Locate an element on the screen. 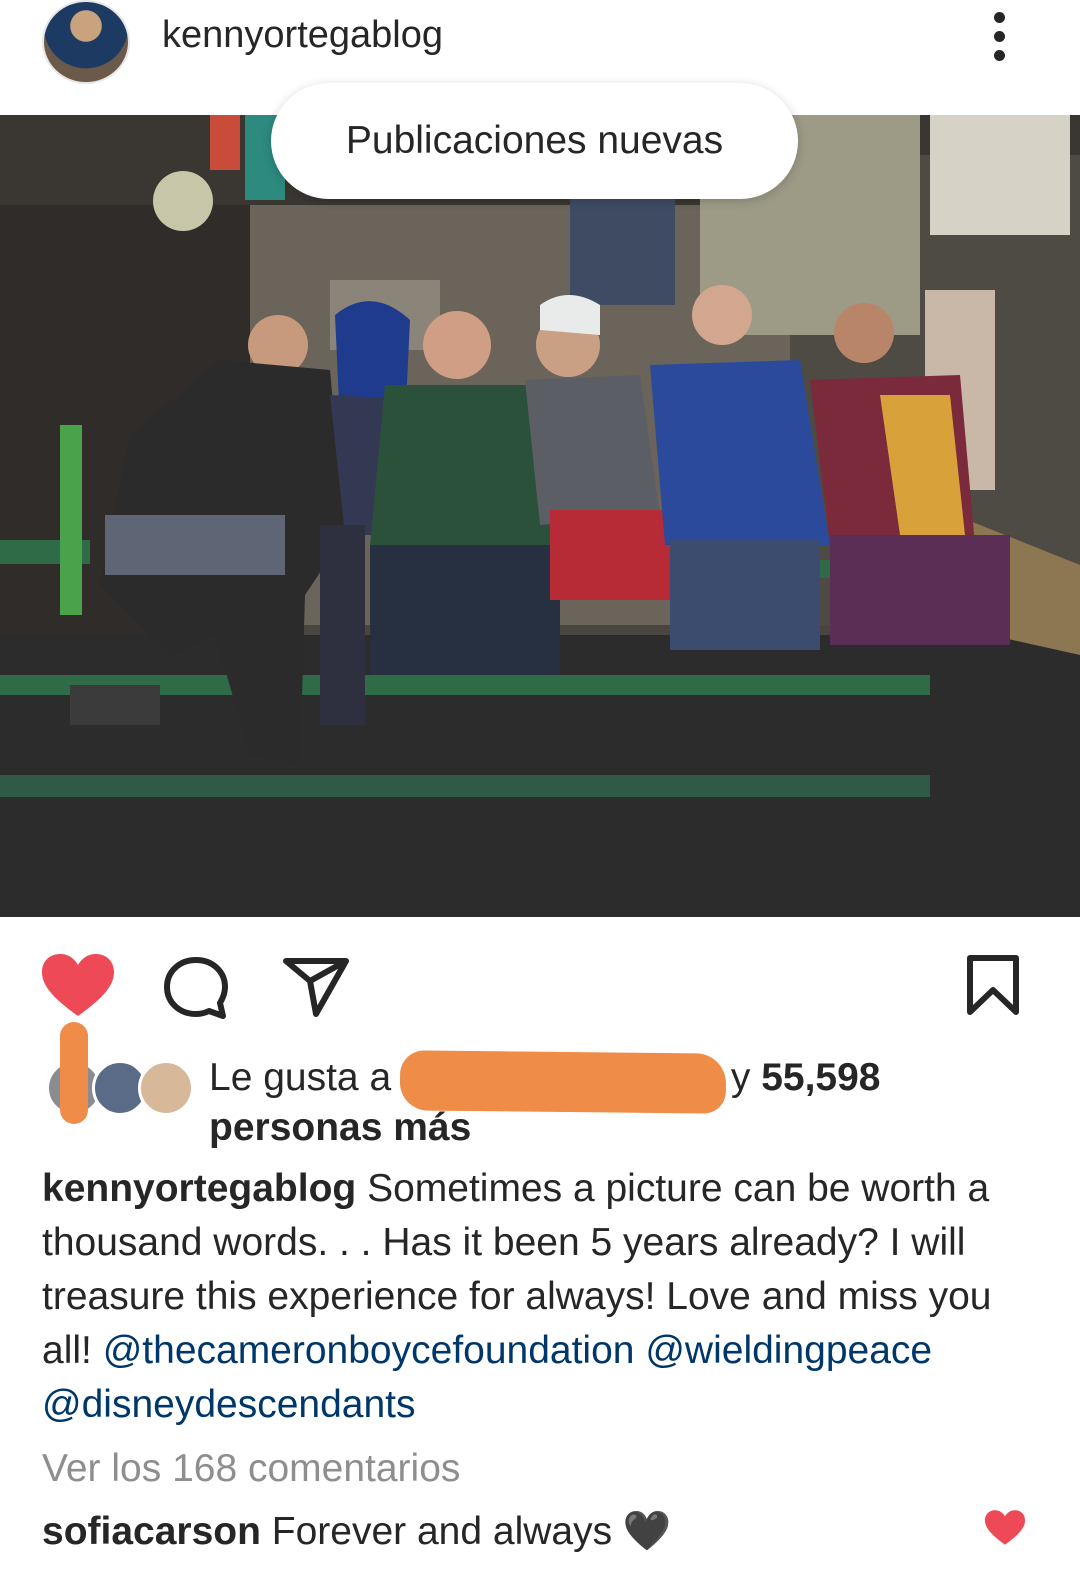  comment-text: Forever and always 🖤 is located at coordinates (471, 1531).